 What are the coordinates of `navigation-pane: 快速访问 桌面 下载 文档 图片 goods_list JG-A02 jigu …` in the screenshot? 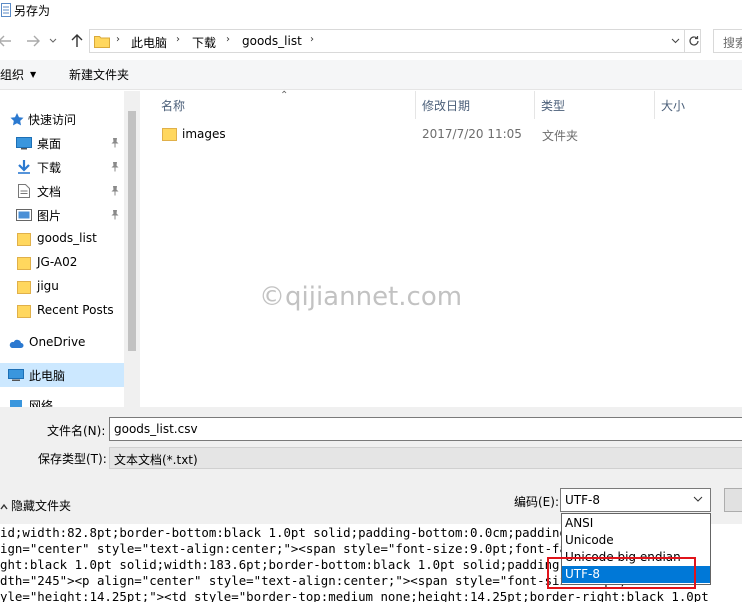 It's located at (70, 249).